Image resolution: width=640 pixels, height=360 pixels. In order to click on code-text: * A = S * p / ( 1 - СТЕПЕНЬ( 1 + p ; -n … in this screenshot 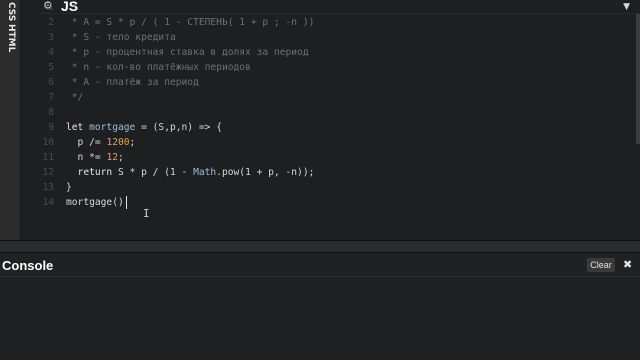, I will do `click(190, 22)`.